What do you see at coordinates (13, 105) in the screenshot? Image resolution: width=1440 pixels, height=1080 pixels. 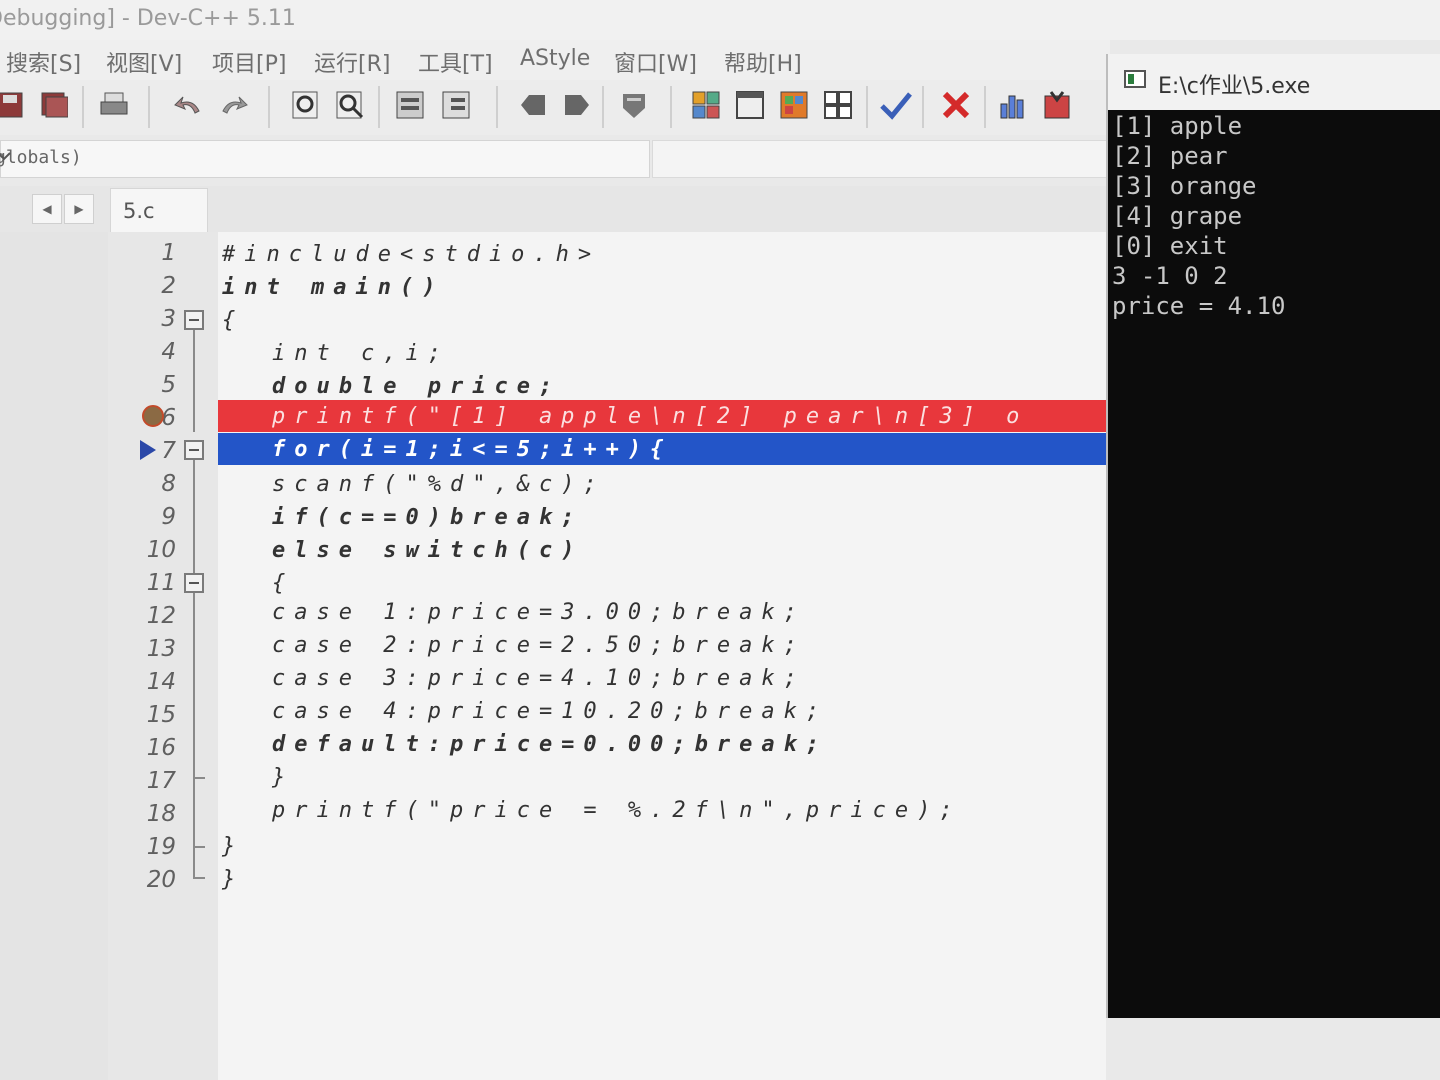 I see `save-icon` at bounding box center [13, 105].